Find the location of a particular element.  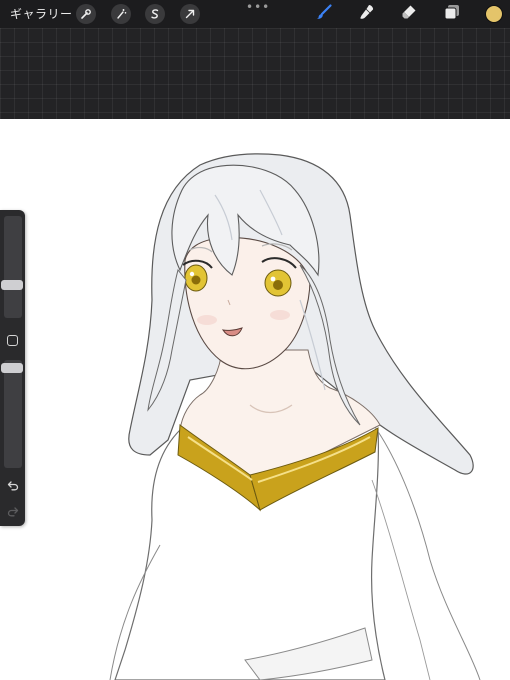

adjustments-button is located at coordinates (121, 14).